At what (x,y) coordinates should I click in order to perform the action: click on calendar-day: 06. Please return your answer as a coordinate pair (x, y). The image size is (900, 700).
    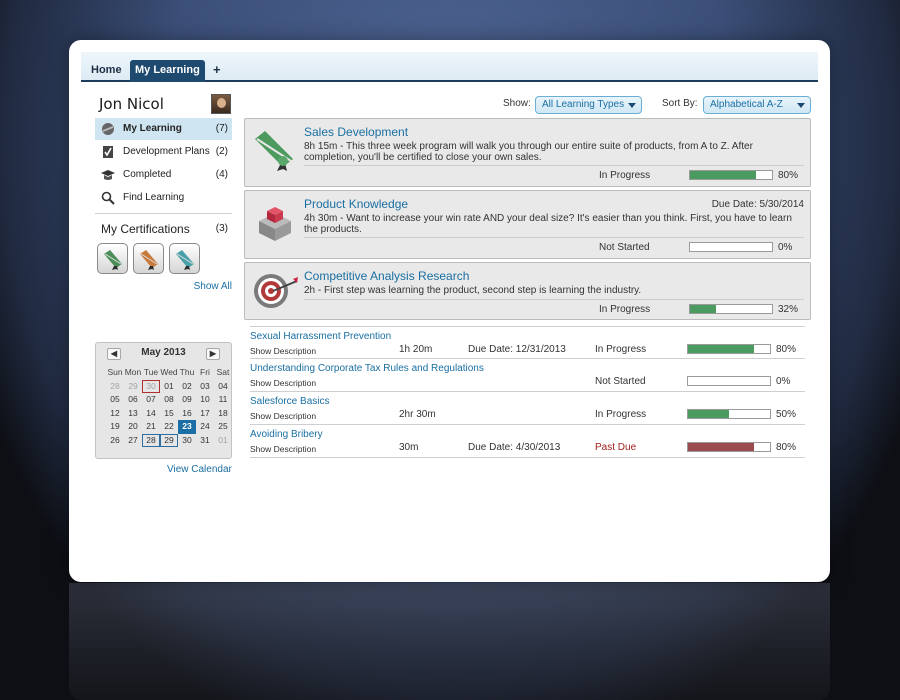
    Looking at the image, I should click on (133, 400).